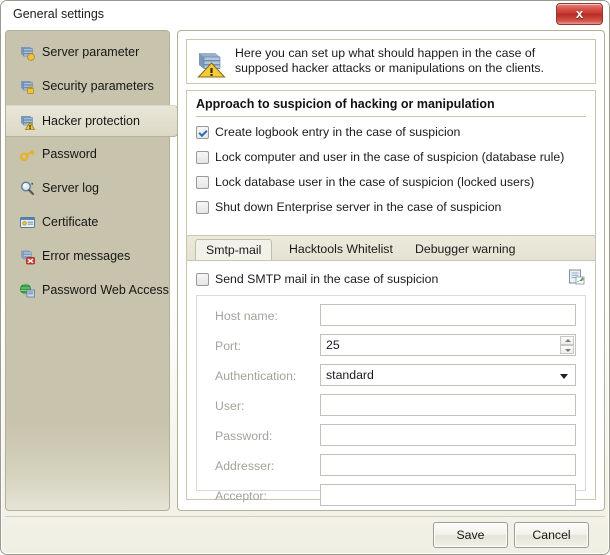  I want to click on tab-smtp-mail: Smtp-mail, so click(234, 250).